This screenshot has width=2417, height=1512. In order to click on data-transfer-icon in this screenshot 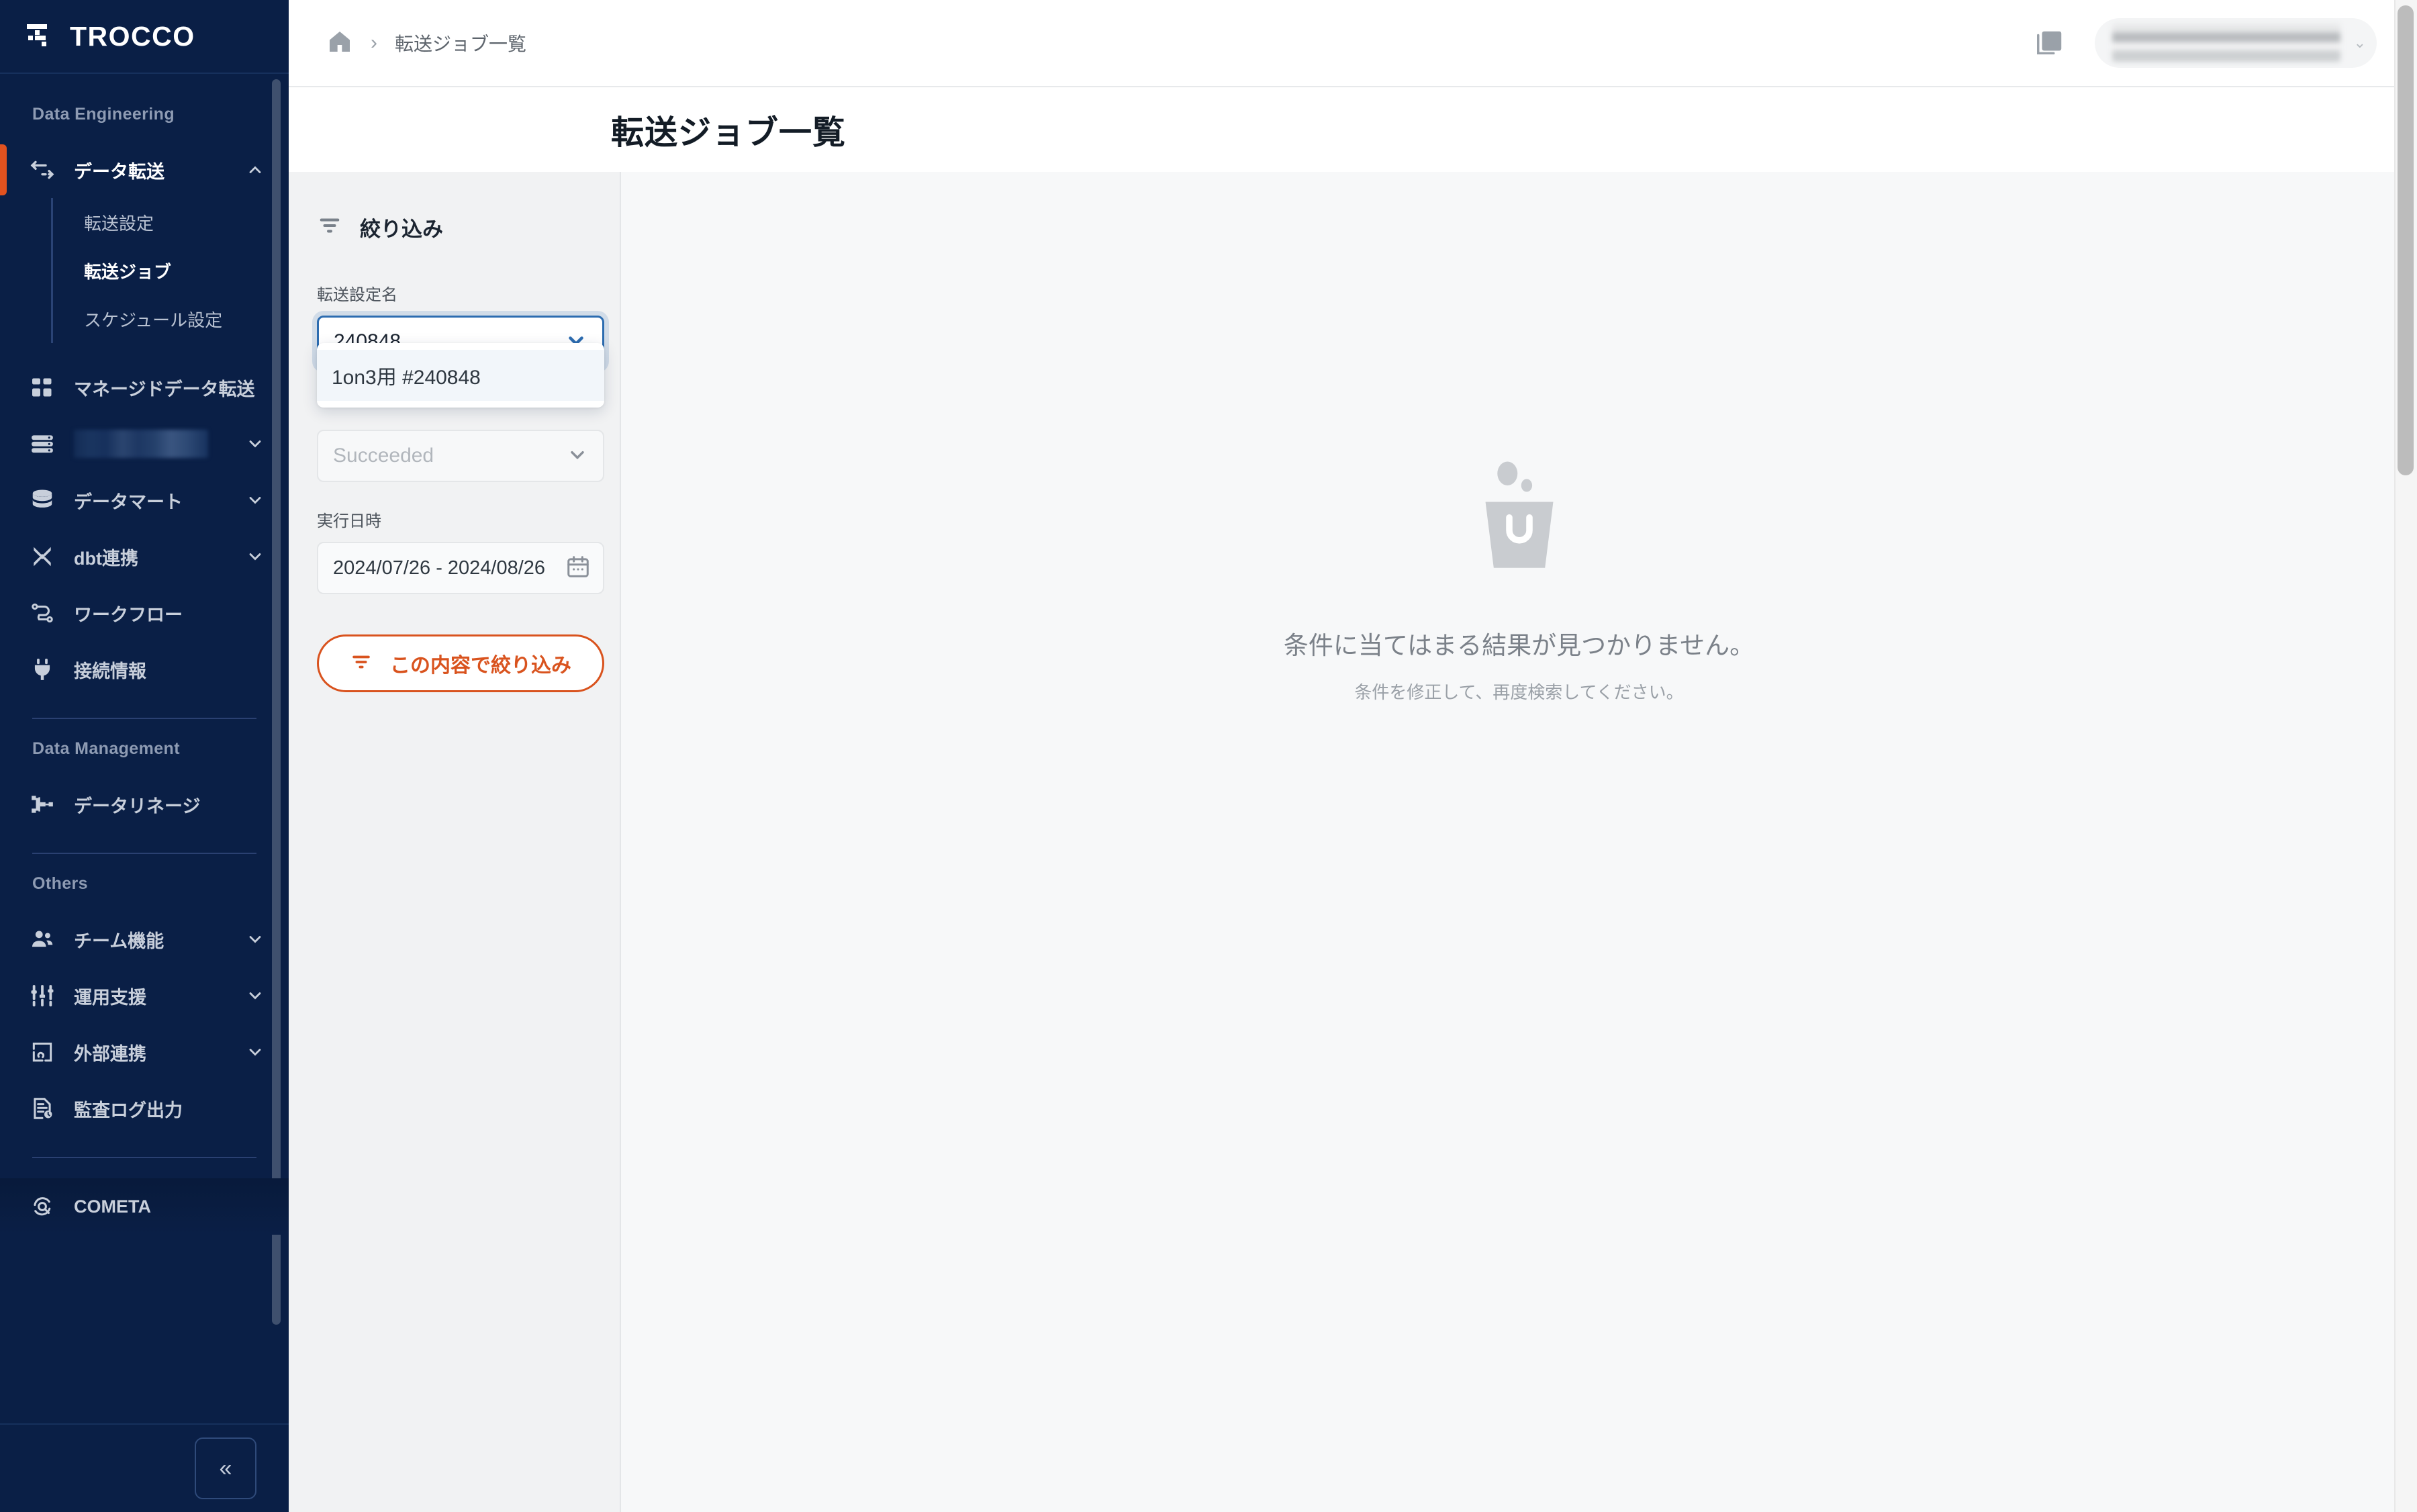, I will do `click(42, 170)`.